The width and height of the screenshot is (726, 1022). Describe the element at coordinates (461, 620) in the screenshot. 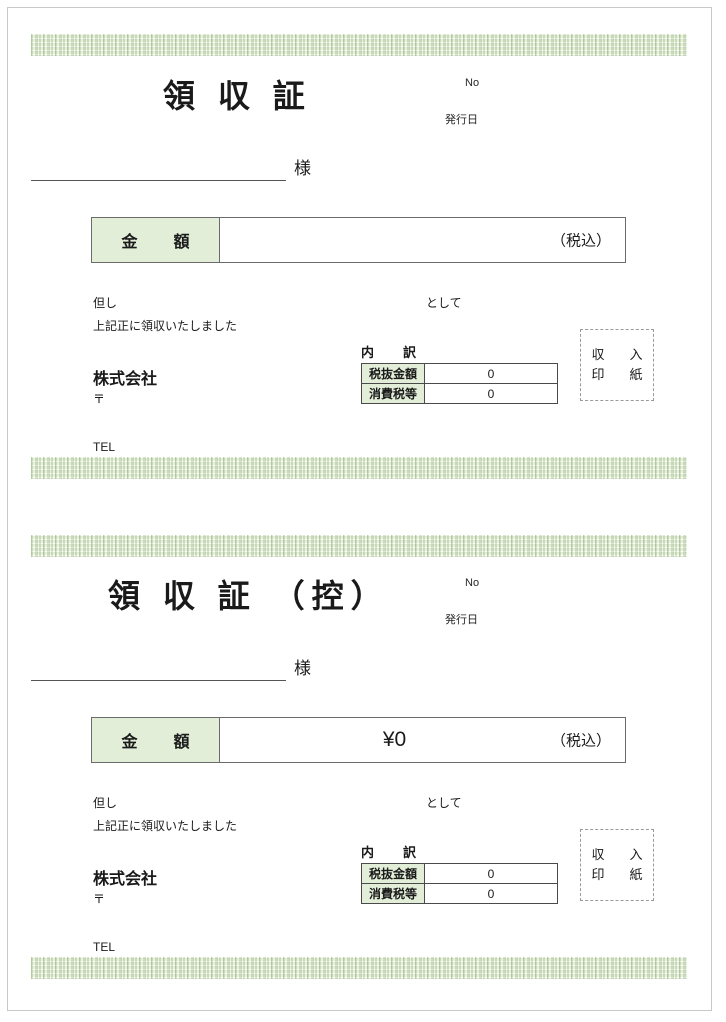

I see `issue-date-copy-label: 発行日` at that location.